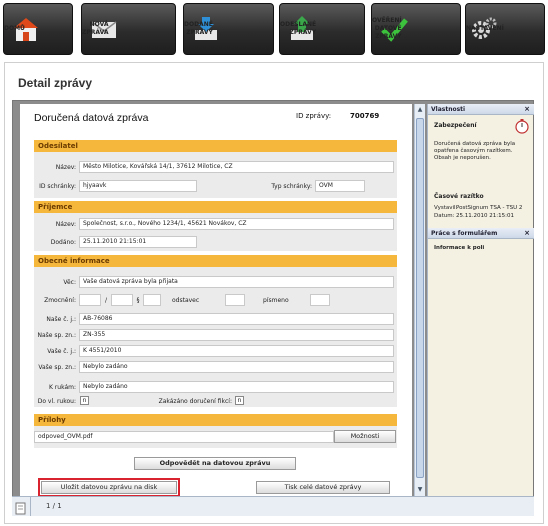 This screenshot has height=526, width=548. I want to click on date-value: 25.11.2010 21:15:01, so click(485, 216).